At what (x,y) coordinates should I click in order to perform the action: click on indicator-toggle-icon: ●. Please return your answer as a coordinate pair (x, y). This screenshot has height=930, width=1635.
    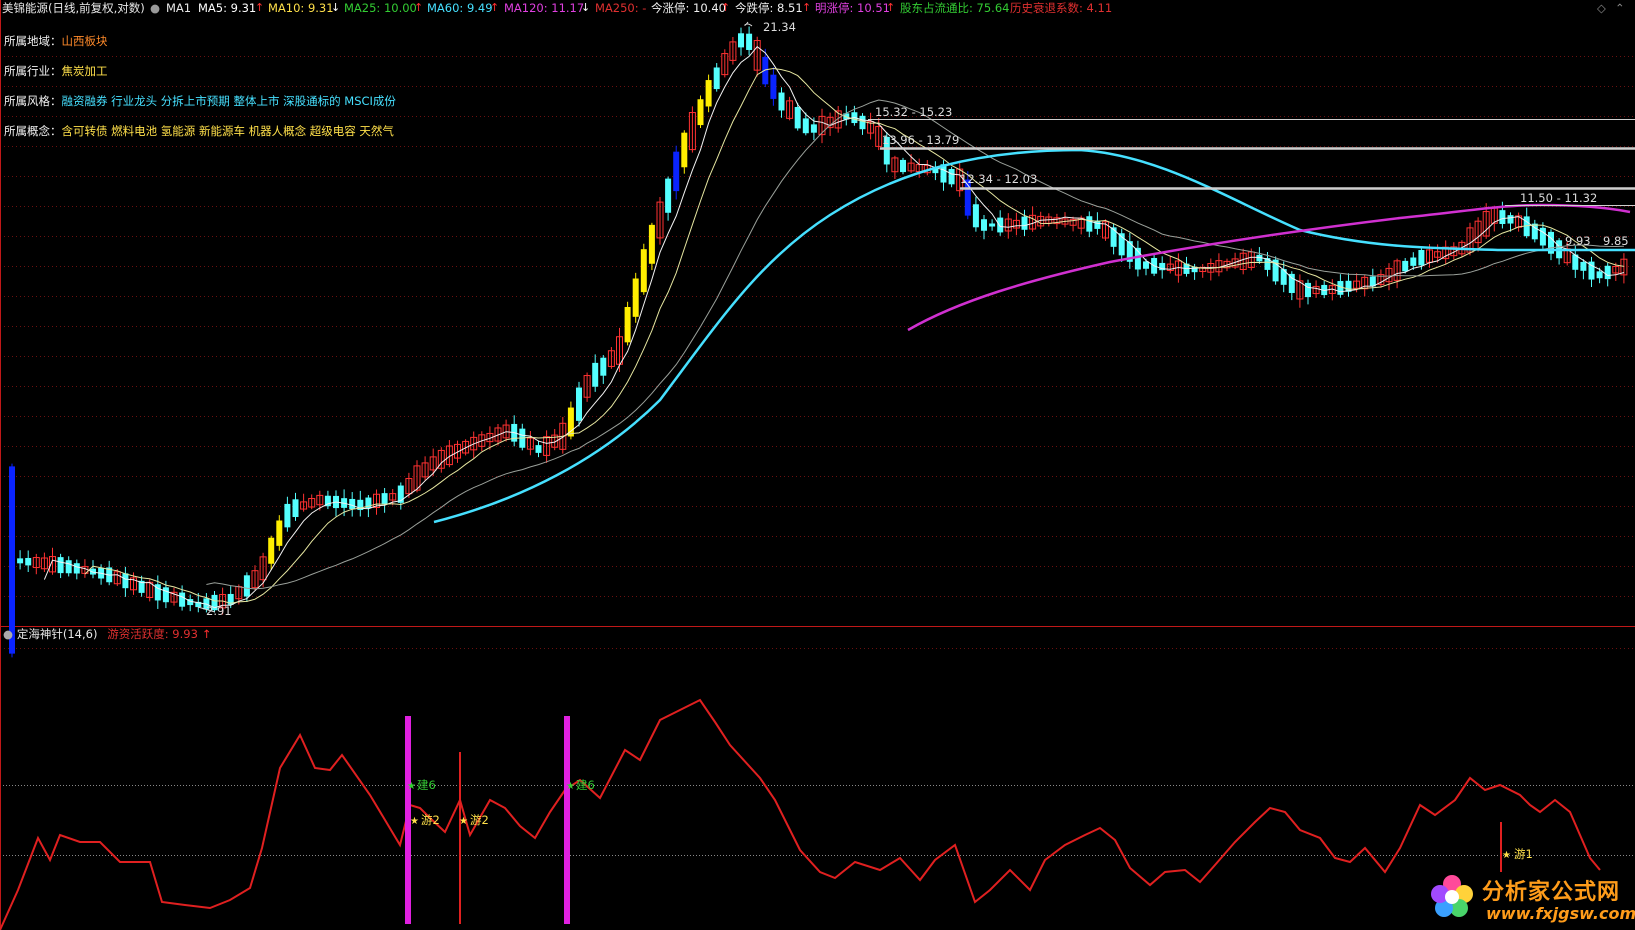
    Looking at the image, I should click on (8, 634).